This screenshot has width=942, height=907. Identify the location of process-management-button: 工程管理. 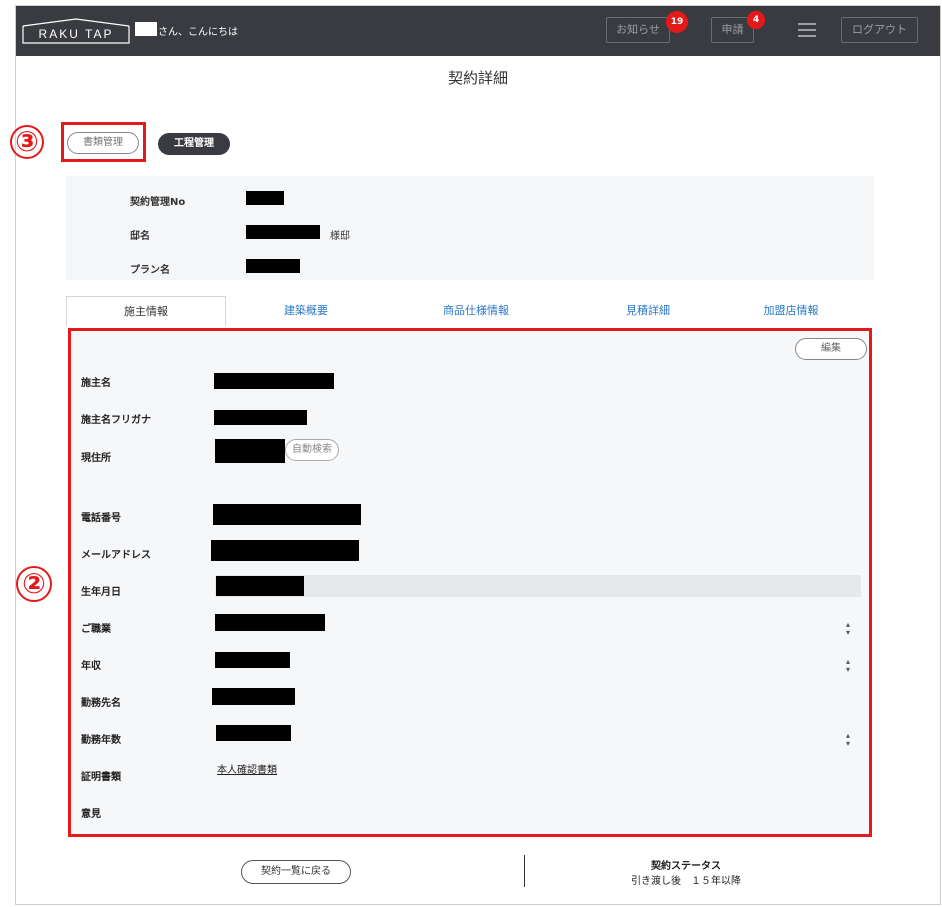
(194, 144).